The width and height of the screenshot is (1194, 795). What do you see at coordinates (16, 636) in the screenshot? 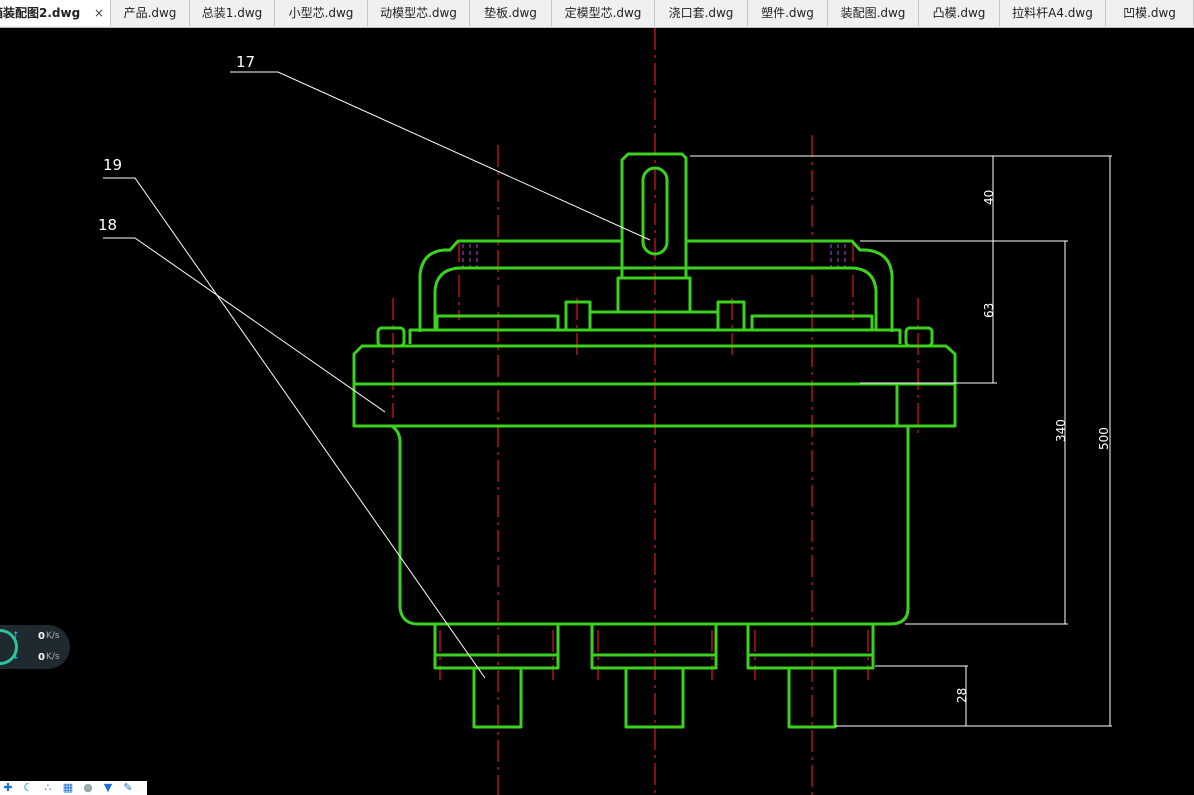
I see `upload-arrow-icon: ↑` at bounding box center [16, 636].